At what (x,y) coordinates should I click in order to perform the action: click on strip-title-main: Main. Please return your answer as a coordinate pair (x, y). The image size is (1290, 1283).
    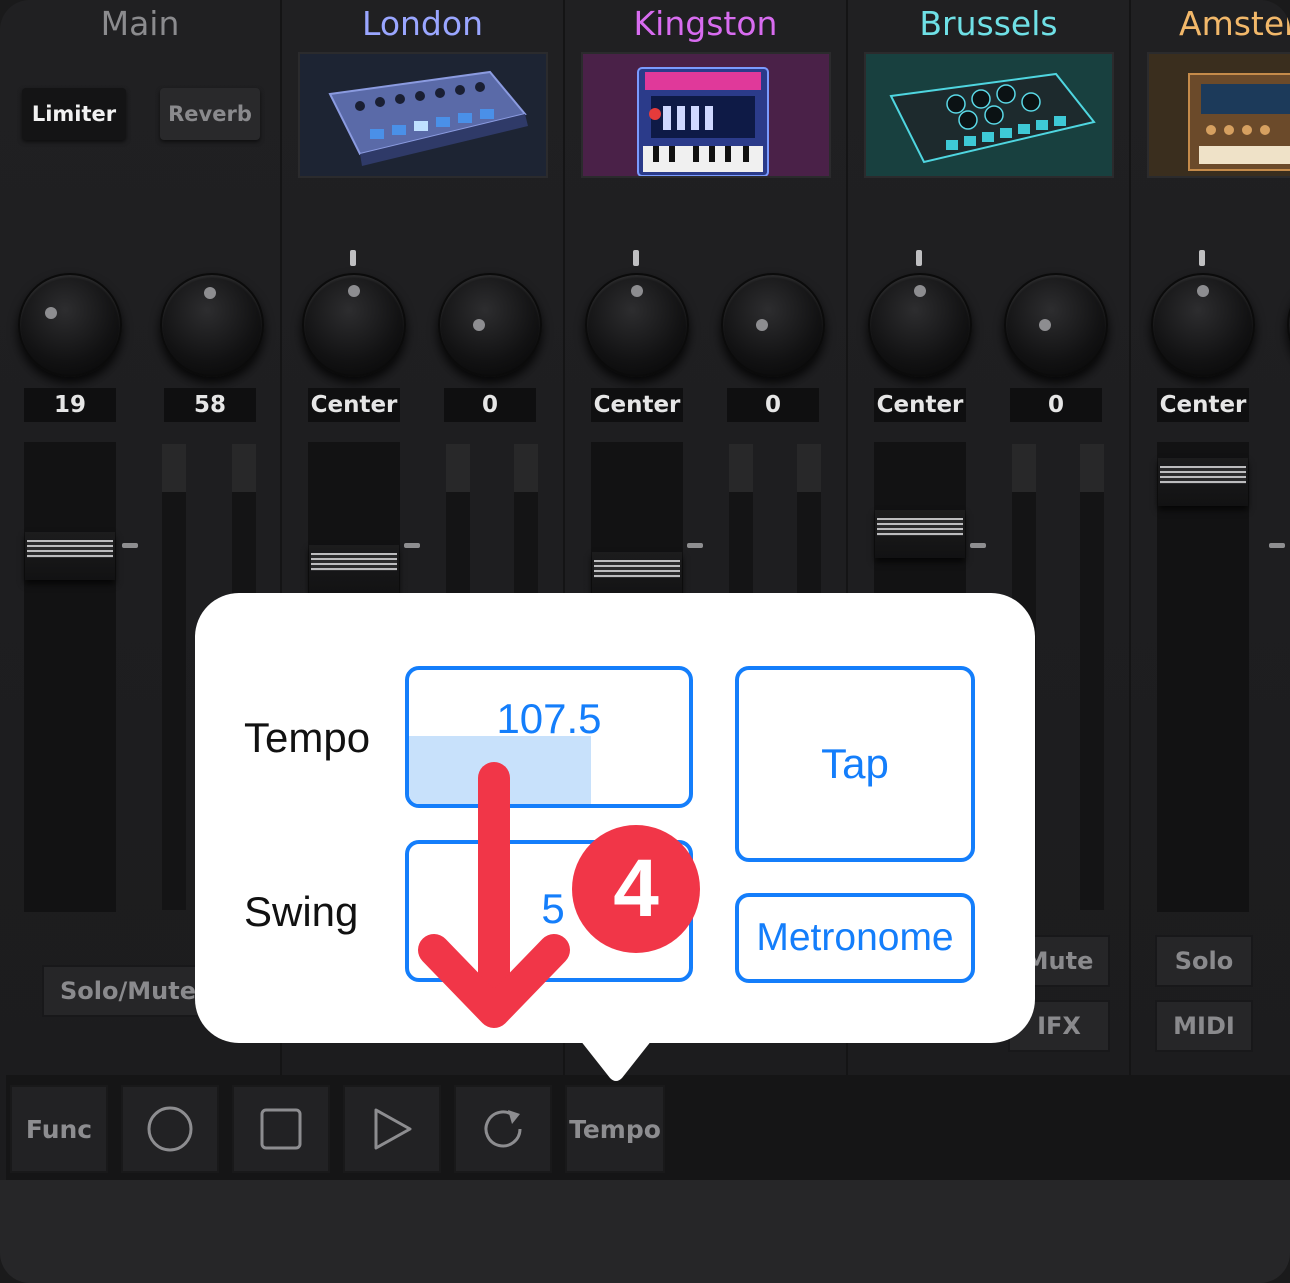
    Looking at the image, I should click on (140, 23).